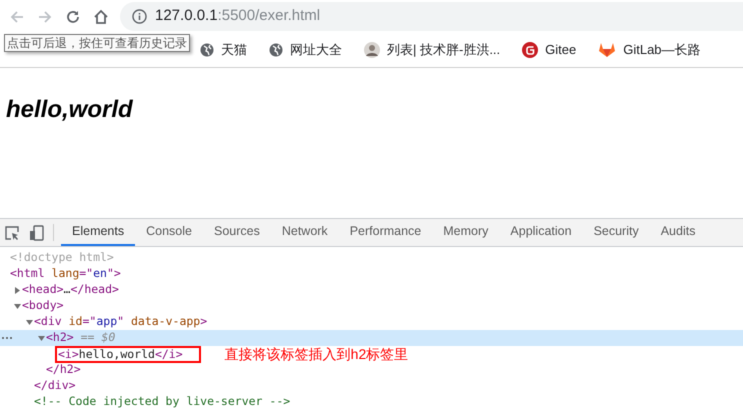  I want to click on code-line: <head>…</head>, so click(70, 290).